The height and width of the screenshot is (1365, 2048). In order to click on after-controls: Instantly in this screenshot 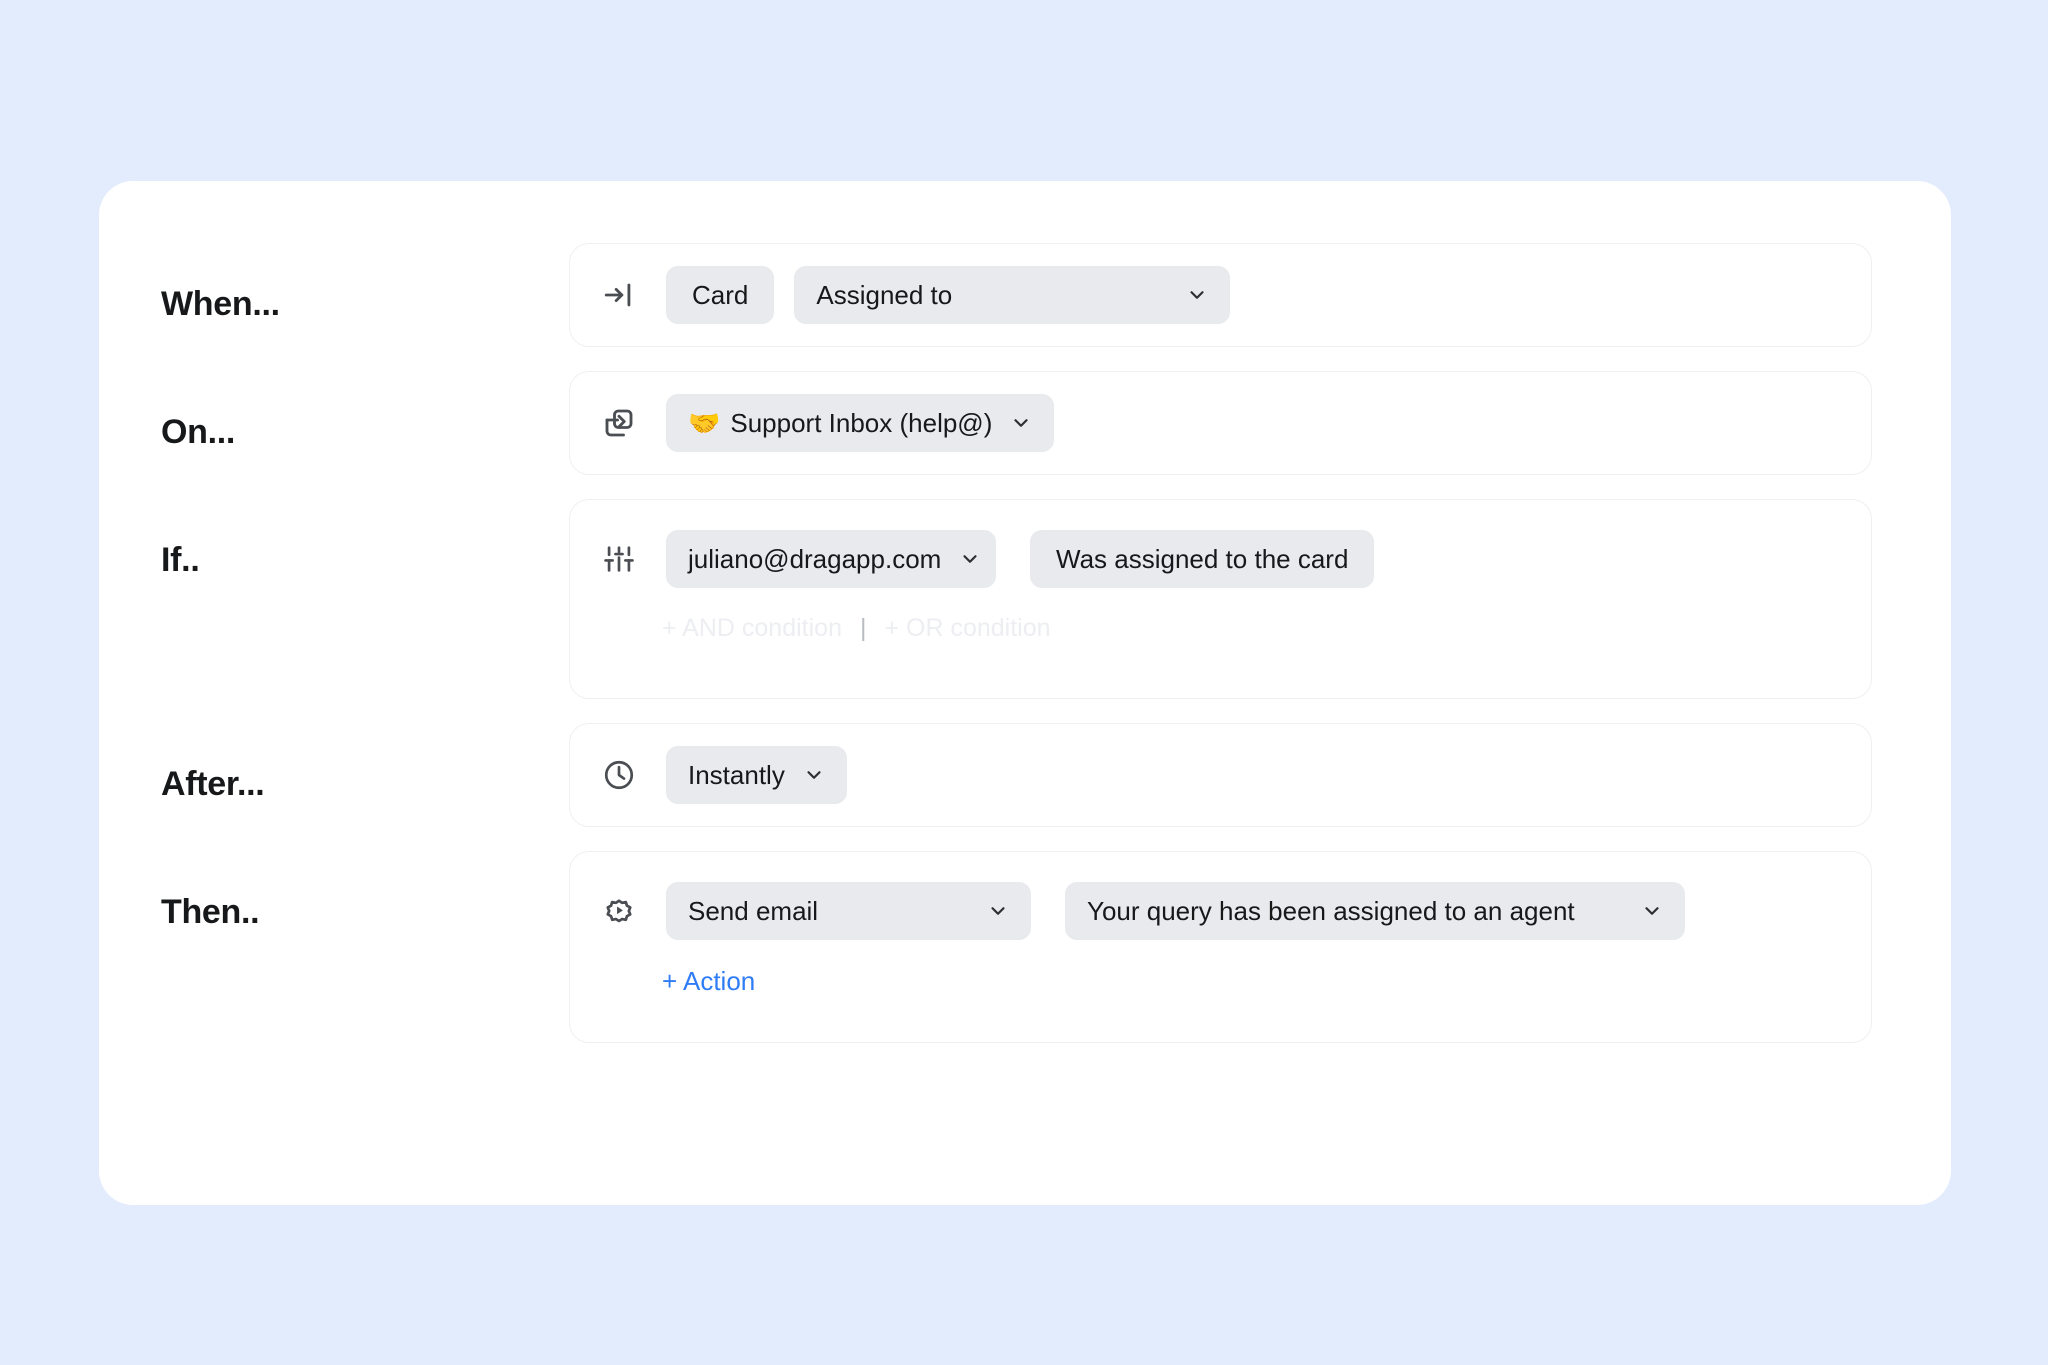, I will do `click(1220, 775)`.